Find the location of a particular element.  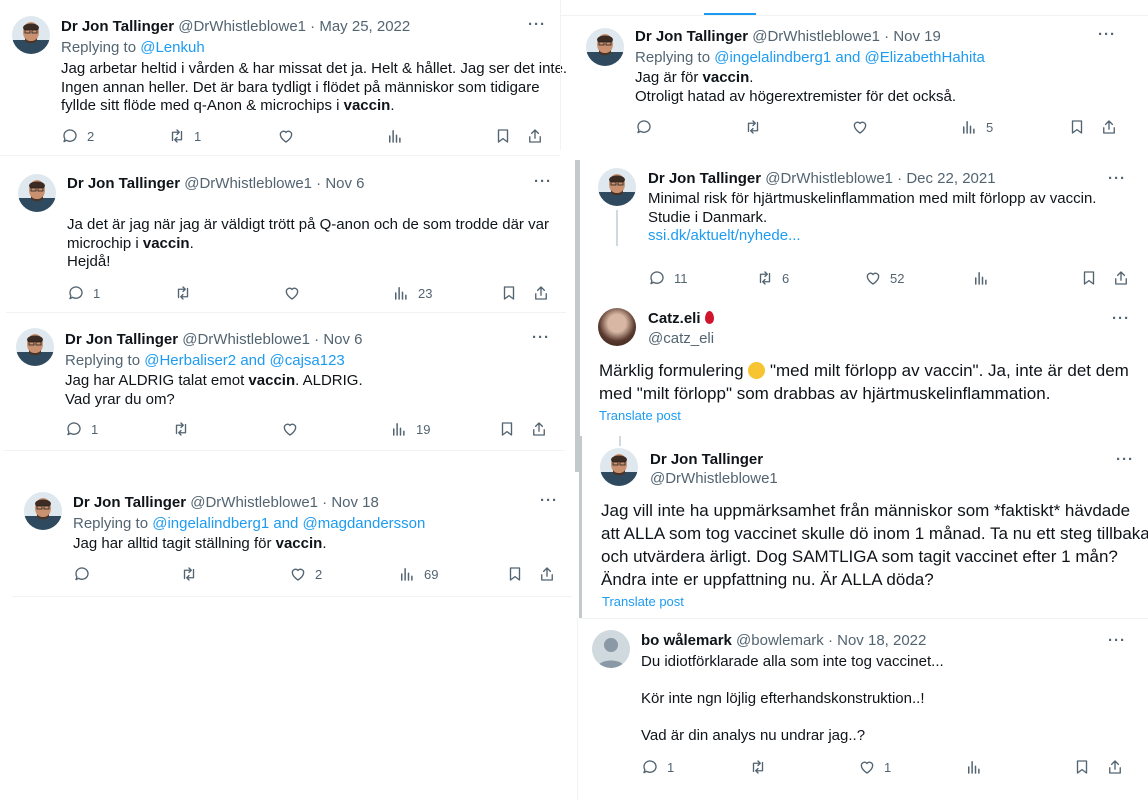

replying-to-link: @Herbaliser2 and @cajsa123 is located at coordinates (244, 360).